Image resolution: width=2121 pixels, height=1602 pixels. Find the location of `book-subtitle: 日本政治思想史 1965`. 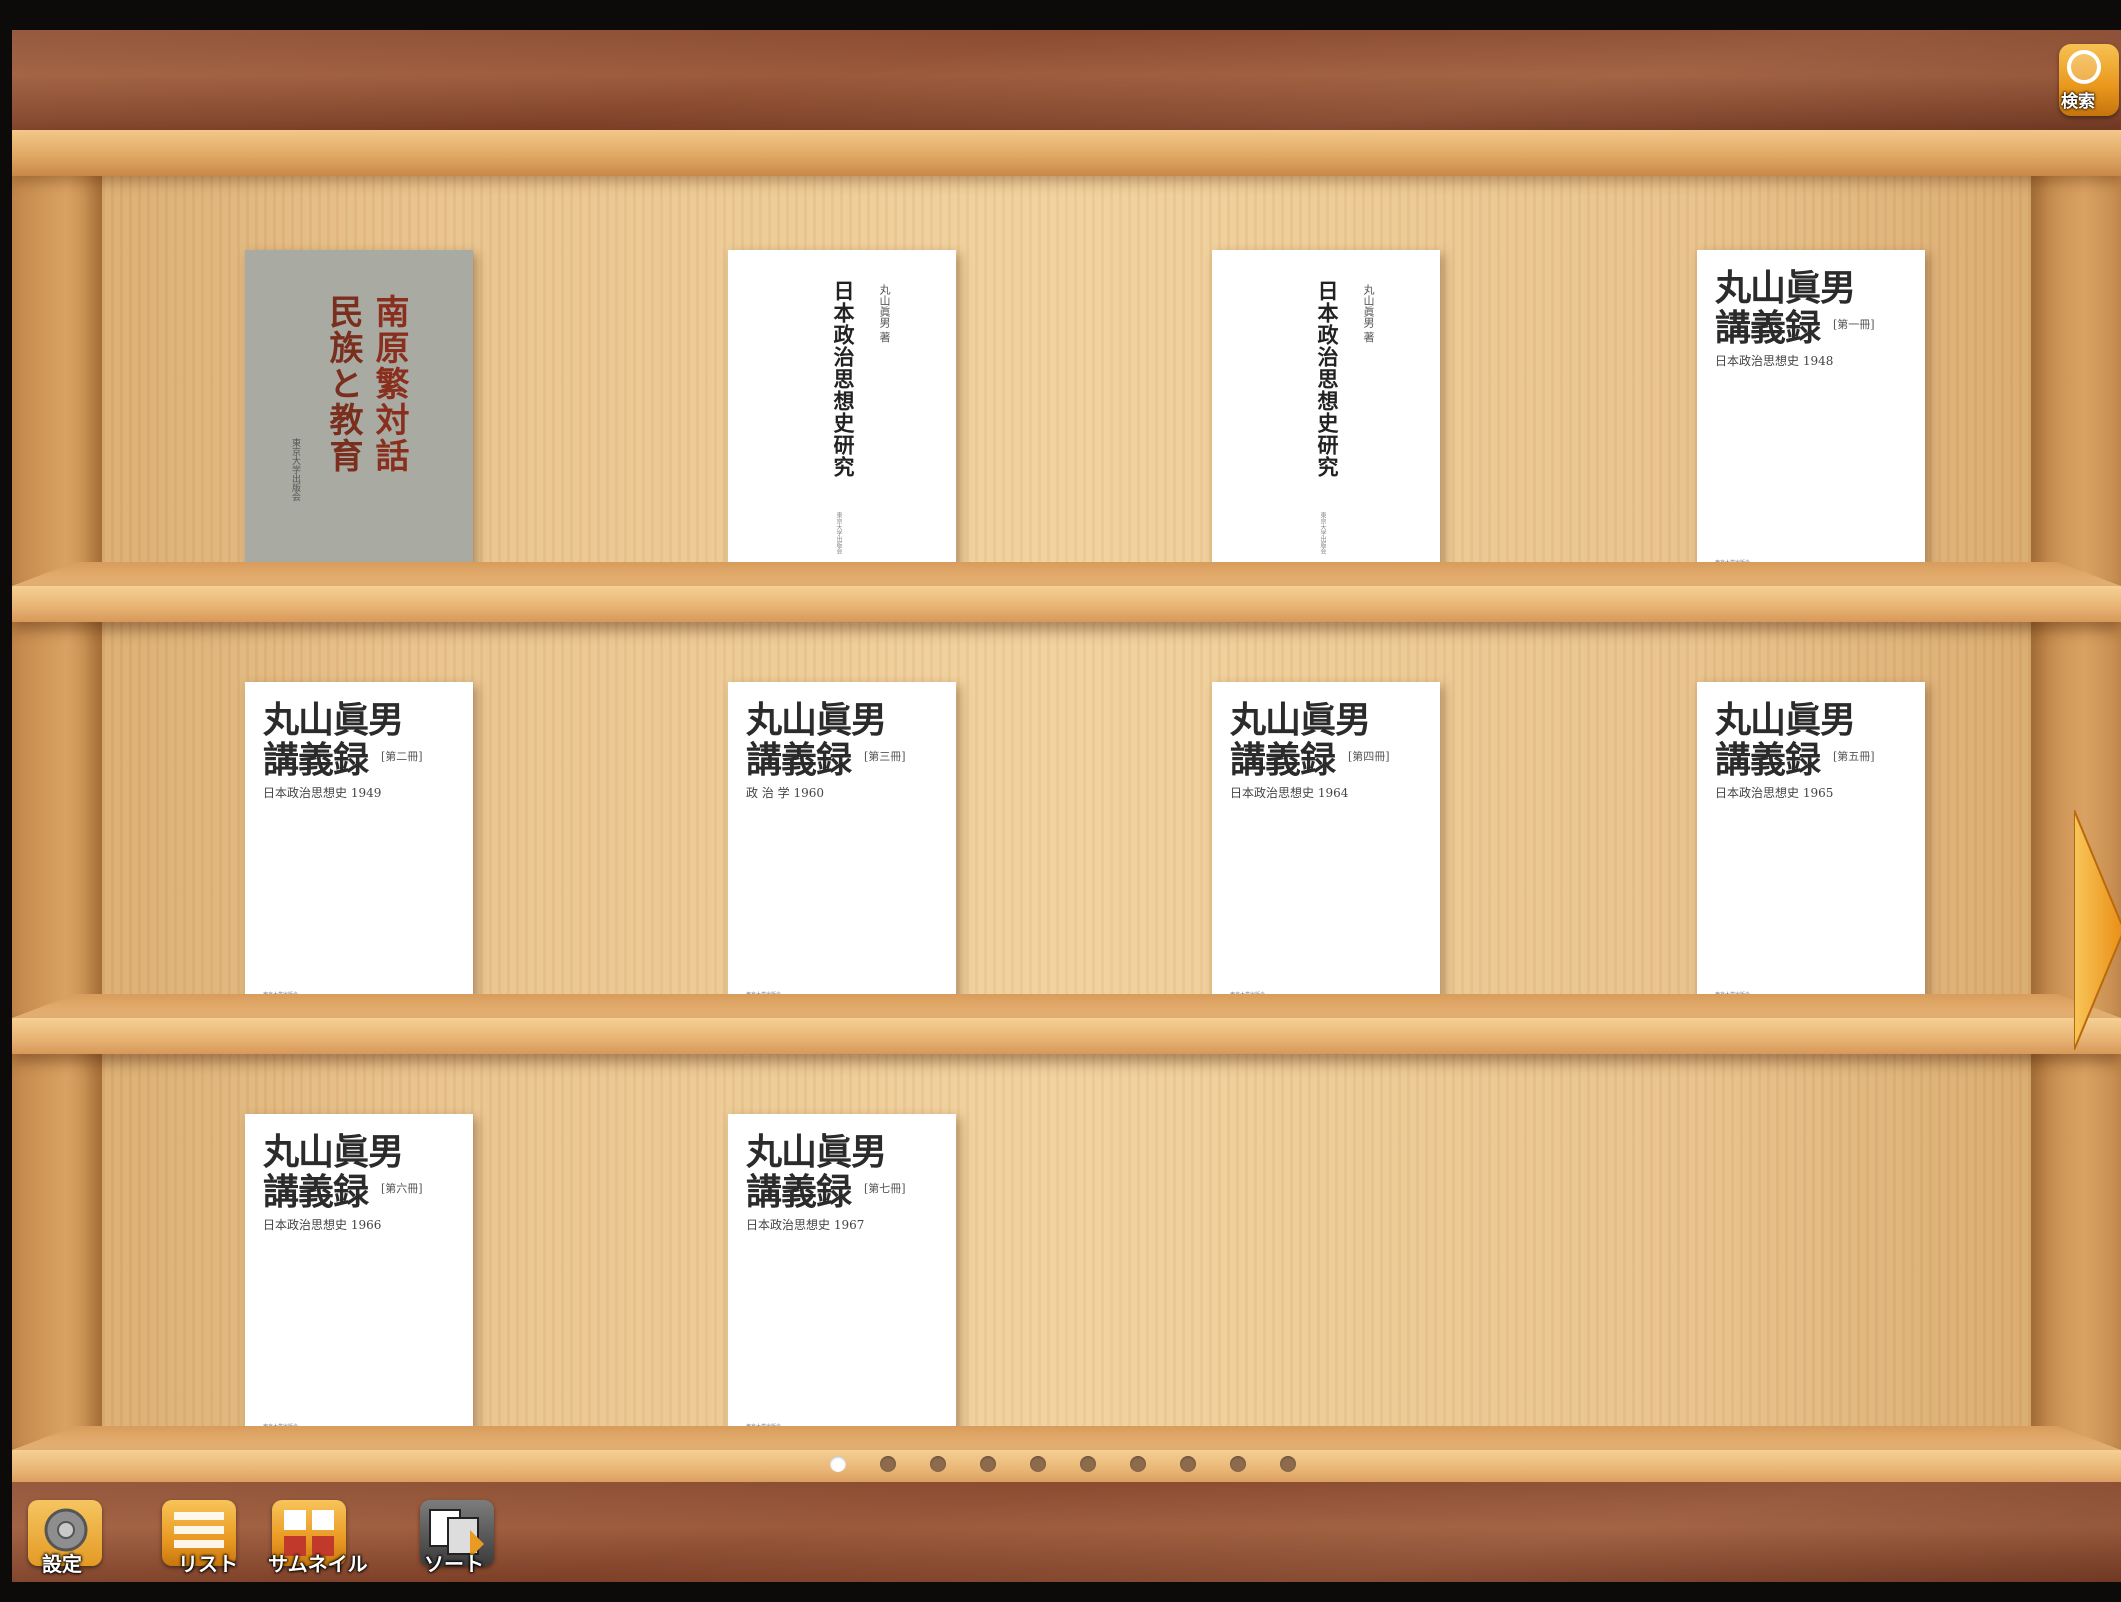

book-subtitle: 日本政治思想史 1965 is located at coordinates (1774, 793).